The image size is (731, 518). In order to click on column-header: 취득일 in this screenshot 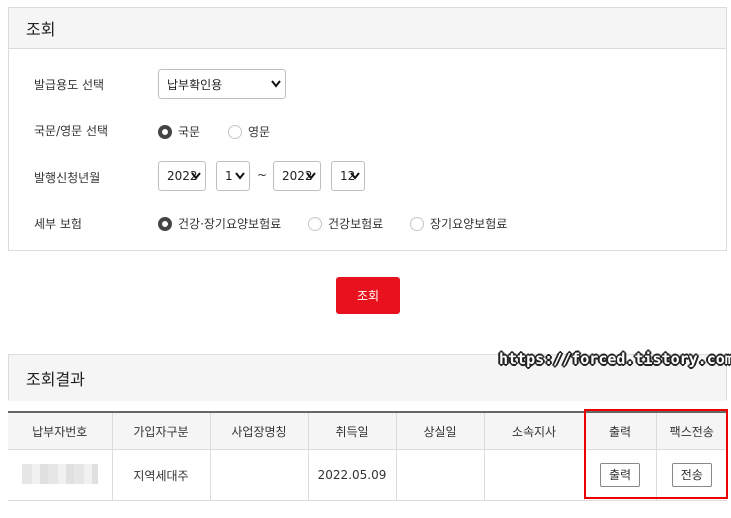, I will do `click(352, 430)`.